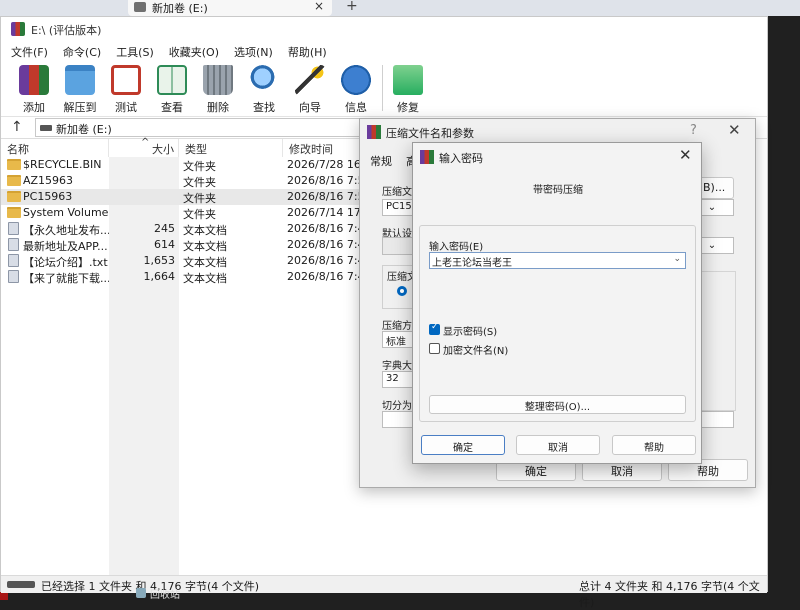 Image resolution: width=800 pixels, height=610 pixels. What do you see at coordinates (180, 8) in the screenshot?
I see `tab-title: 新加卷 (E:)` at bounding box center [180, 8].